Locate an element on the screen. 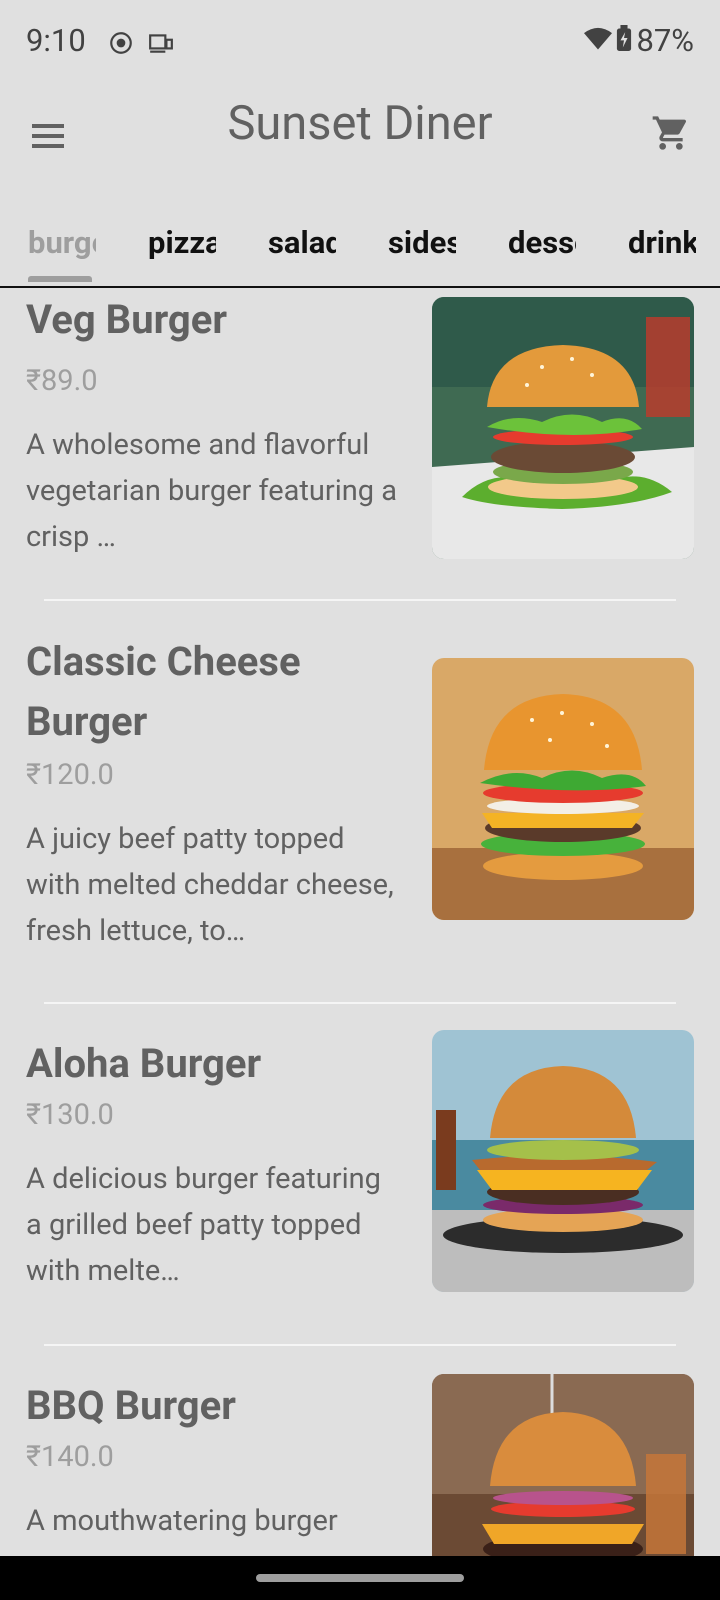  cart-icon is located at coordinates (671, 135).